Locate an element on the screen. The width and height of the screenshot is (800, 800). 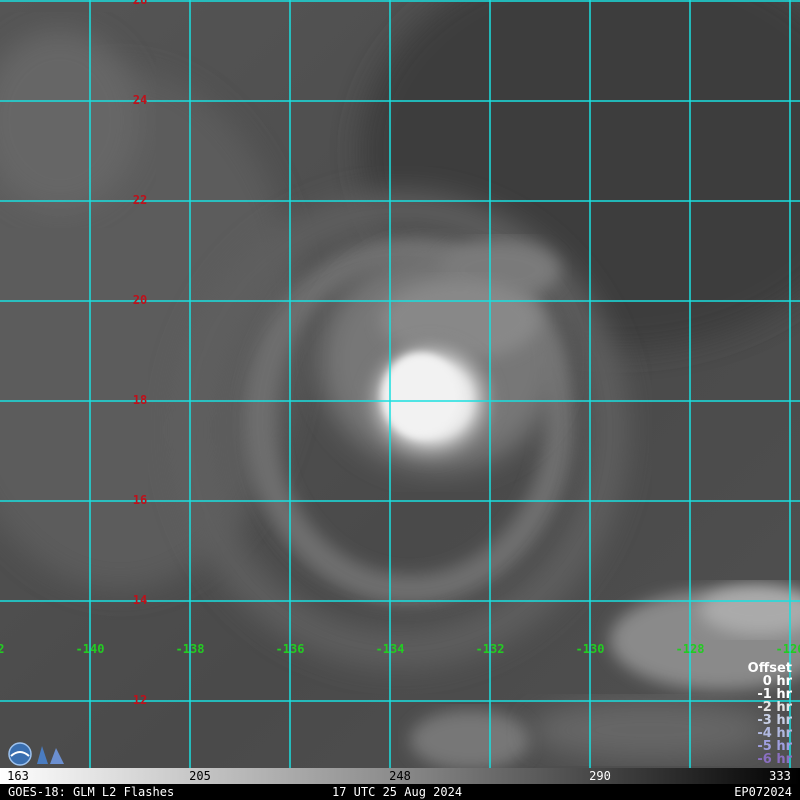
brightness-temperature-colorbar: 163 205 248 290 333 is located at coordinates (400, 776).